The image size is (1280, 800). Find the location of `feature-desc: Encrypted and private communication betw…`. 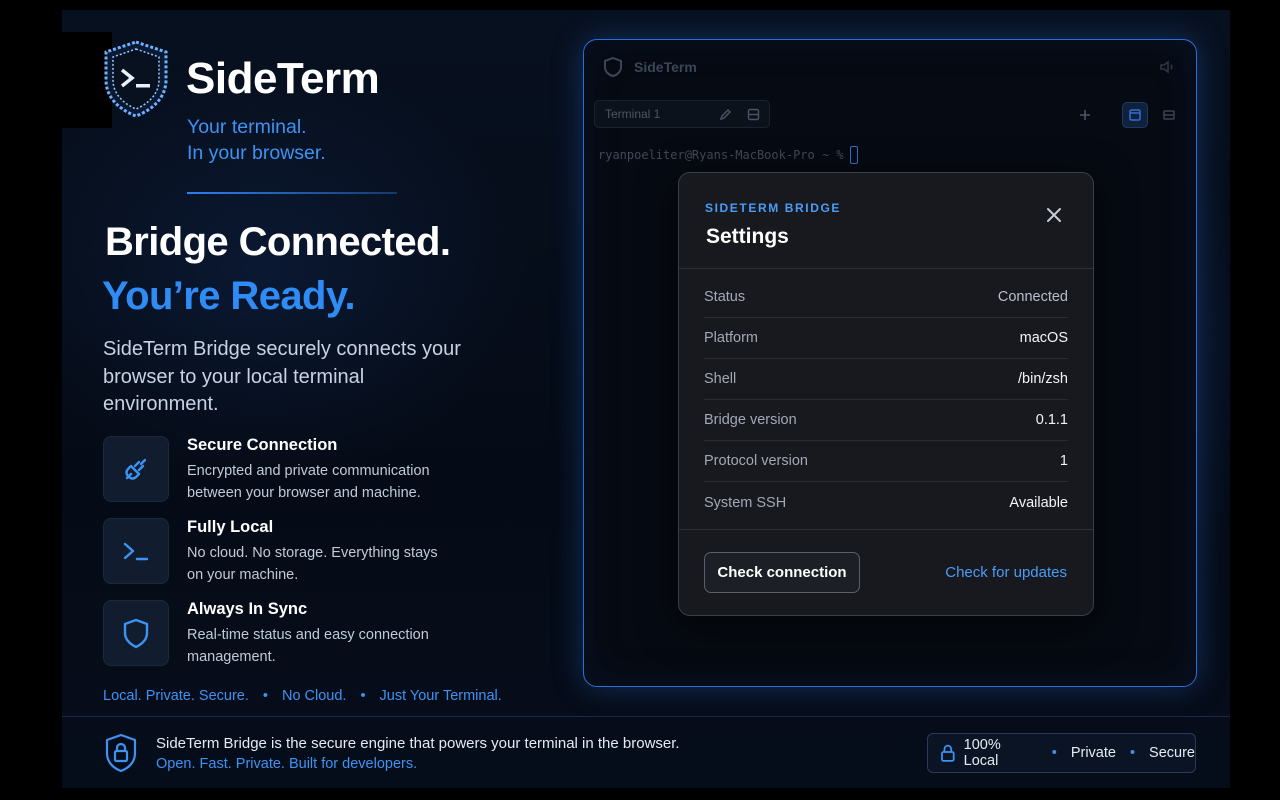

feature-desc: Encrypted and private communication betw… is located at coordinates (308, 482).